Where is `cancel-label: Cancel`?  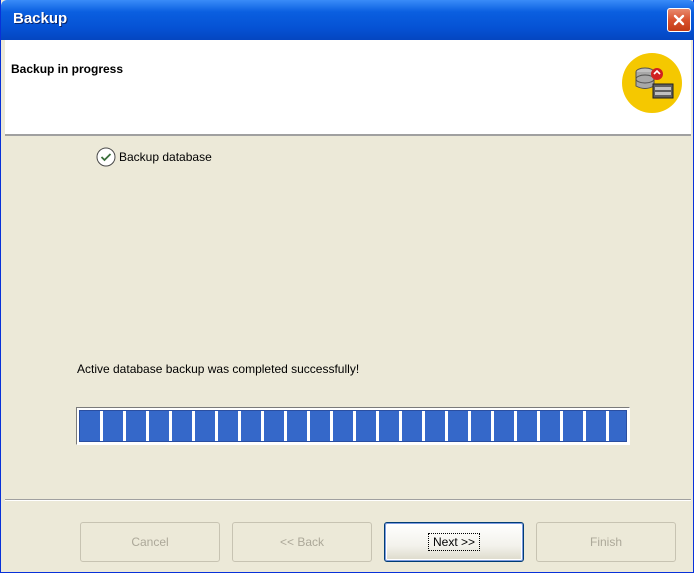
cancel-label: Cancel is located at coordinates (150, 542).